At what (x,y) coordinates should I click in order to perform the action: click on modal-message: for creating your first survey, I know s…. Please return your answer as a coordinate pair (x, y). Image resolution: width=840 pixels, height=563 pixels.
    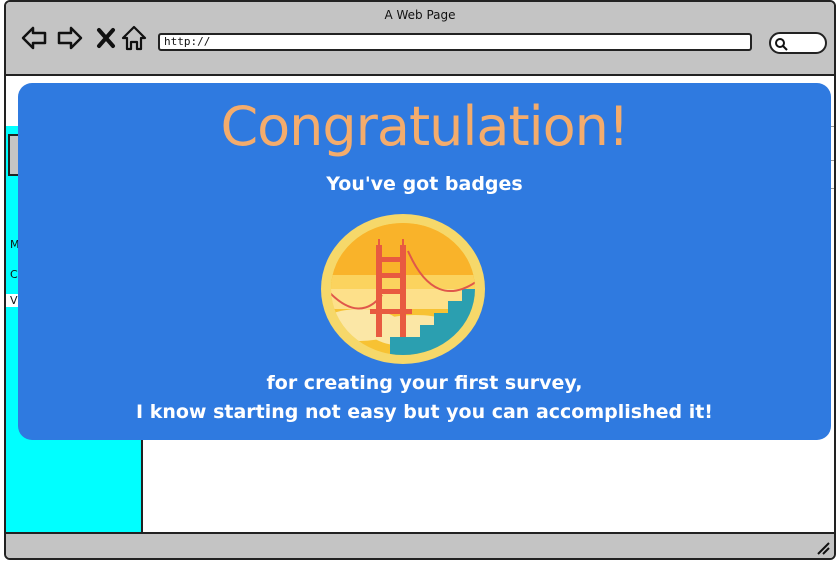
    Looking at the image, I should click on (424, 398).